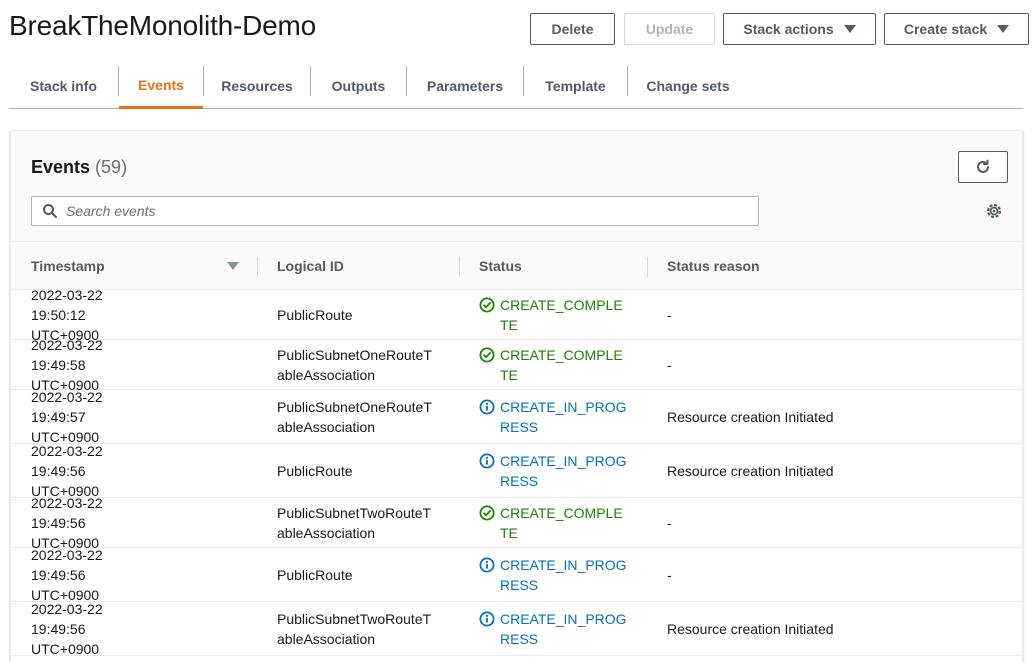 Image resolution: width=1032 pixels, height=662 pixels. I want to click on column-header-logical-id: Logical ID, so click(367, 266).